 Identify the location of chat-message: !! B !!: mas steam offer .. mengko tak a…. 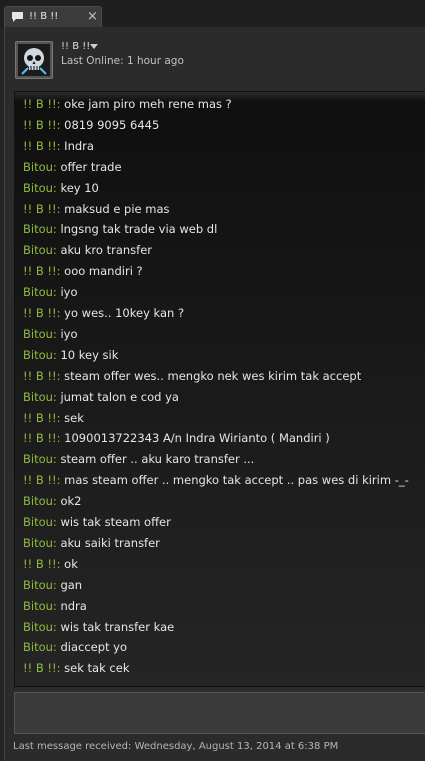
(216, 480).